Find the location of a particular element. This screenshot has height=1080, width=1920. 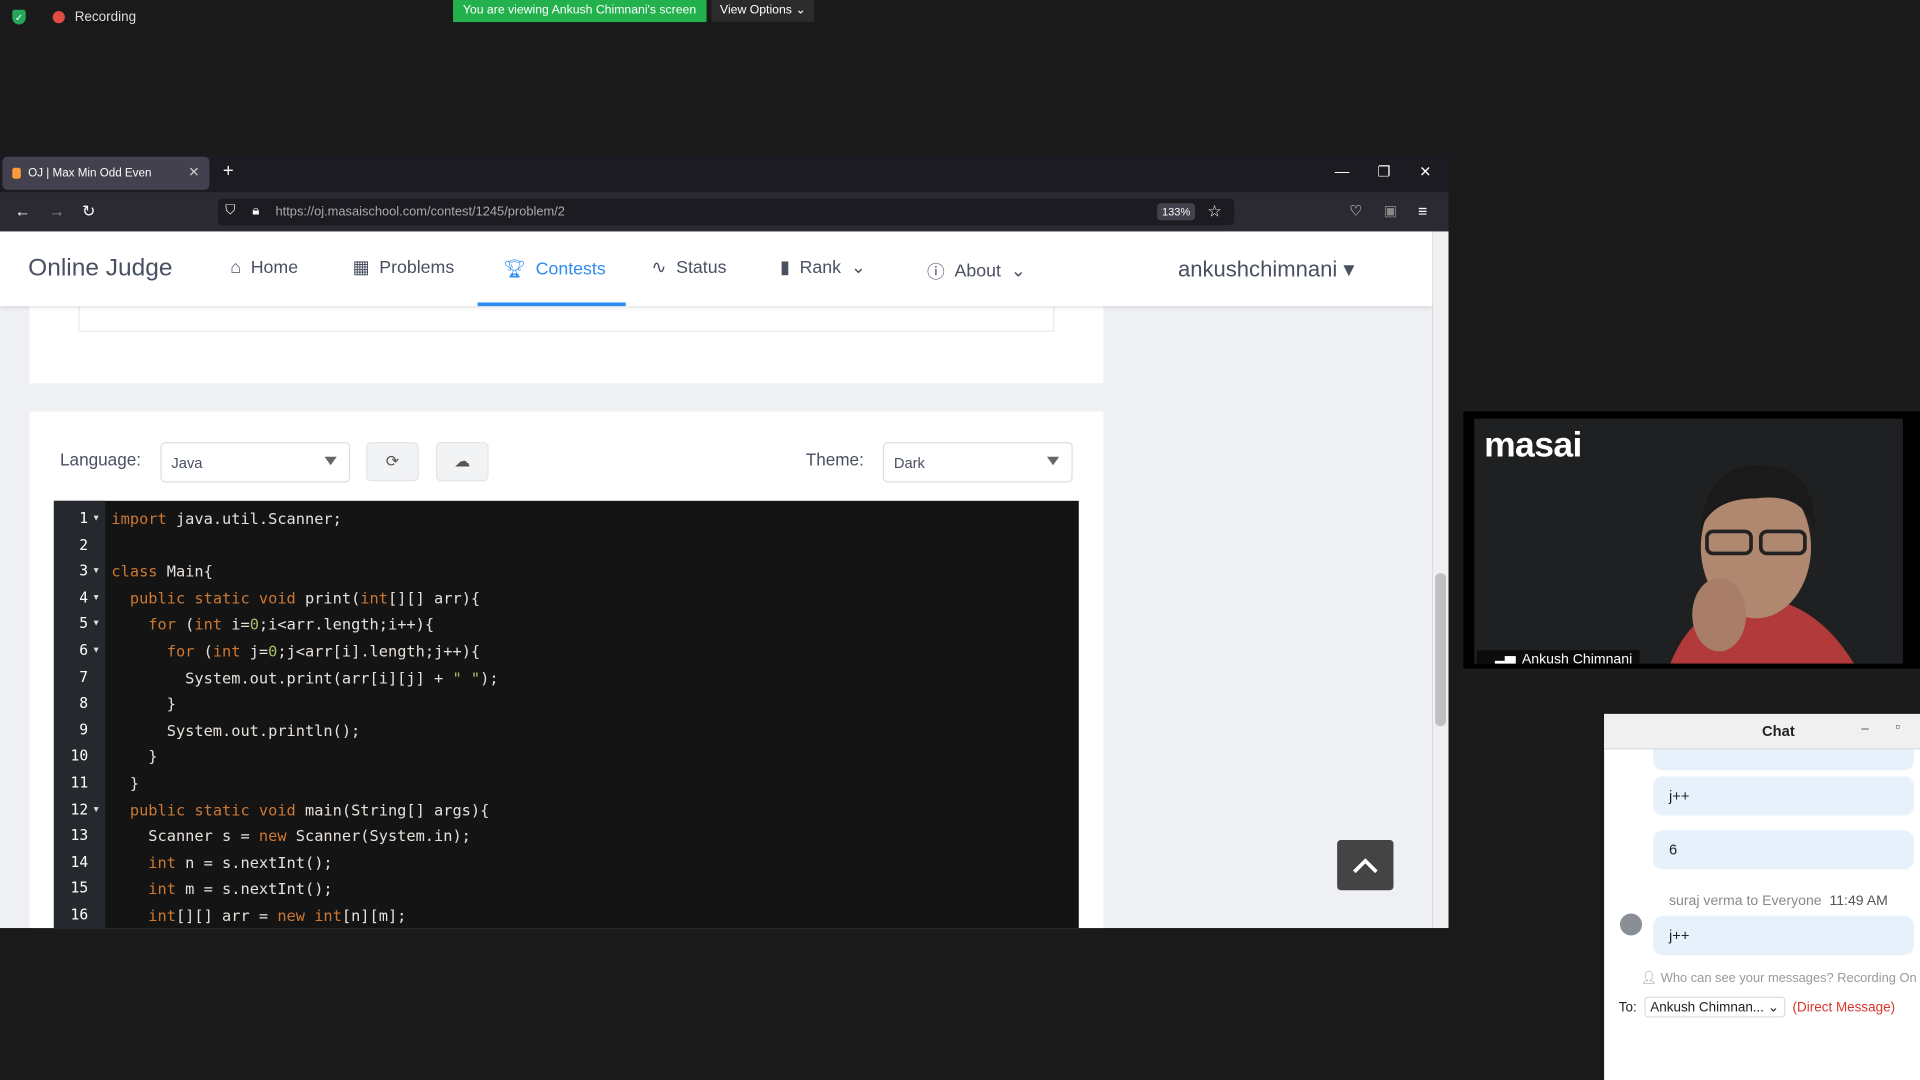

minimize-icon: — is located at coordinates (1342, 171).